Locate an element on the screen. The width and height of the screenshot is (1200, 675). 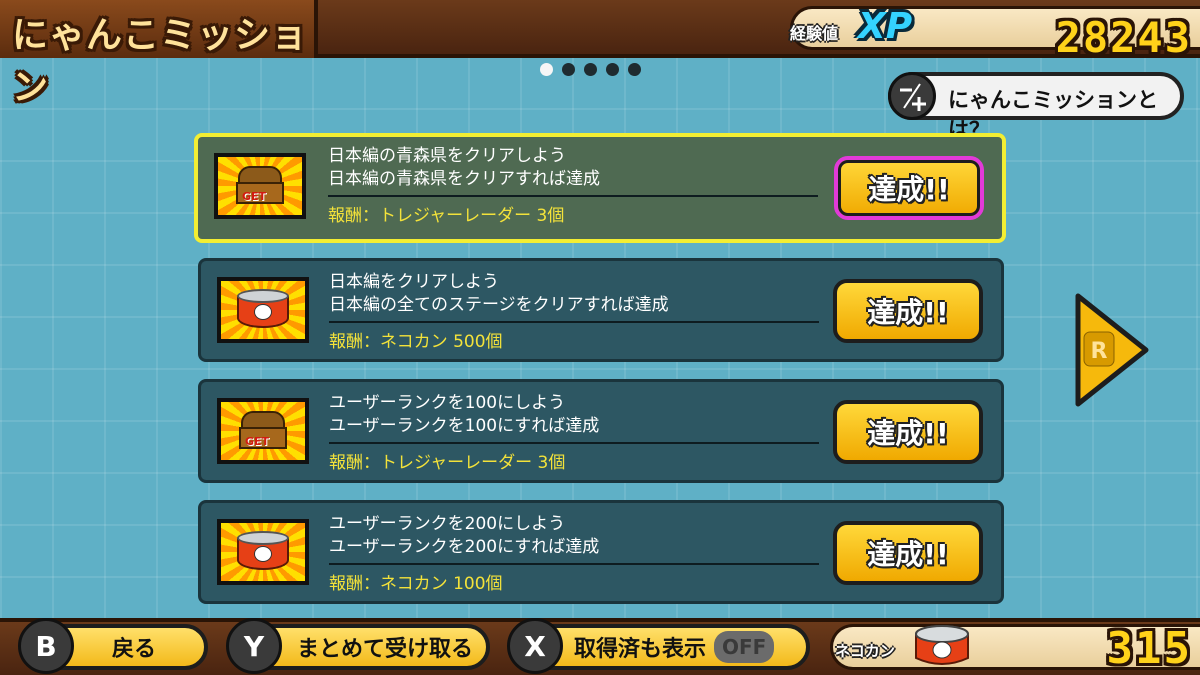
mission-description: 日本編の青森県をクリアすれば達成 is located at coordinates (464, 179).